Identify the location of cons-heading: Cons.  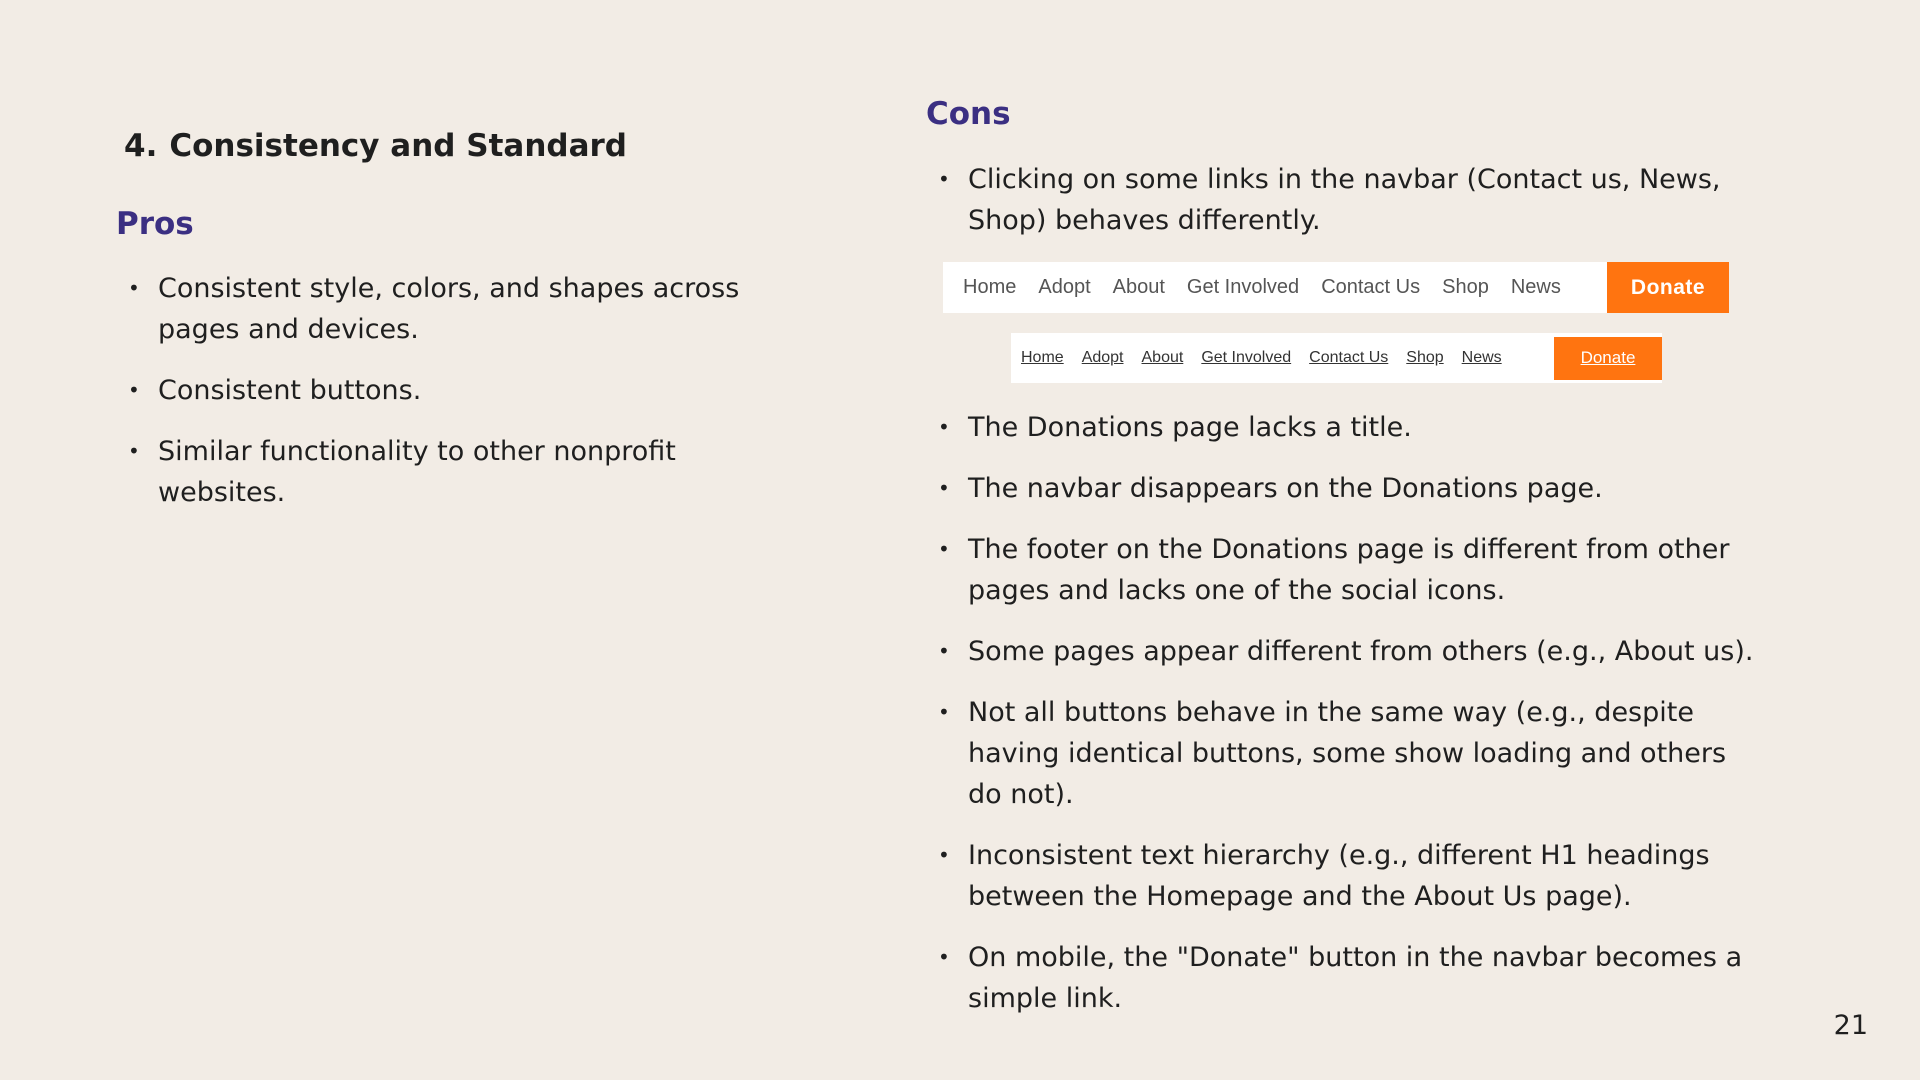
(968, 114).